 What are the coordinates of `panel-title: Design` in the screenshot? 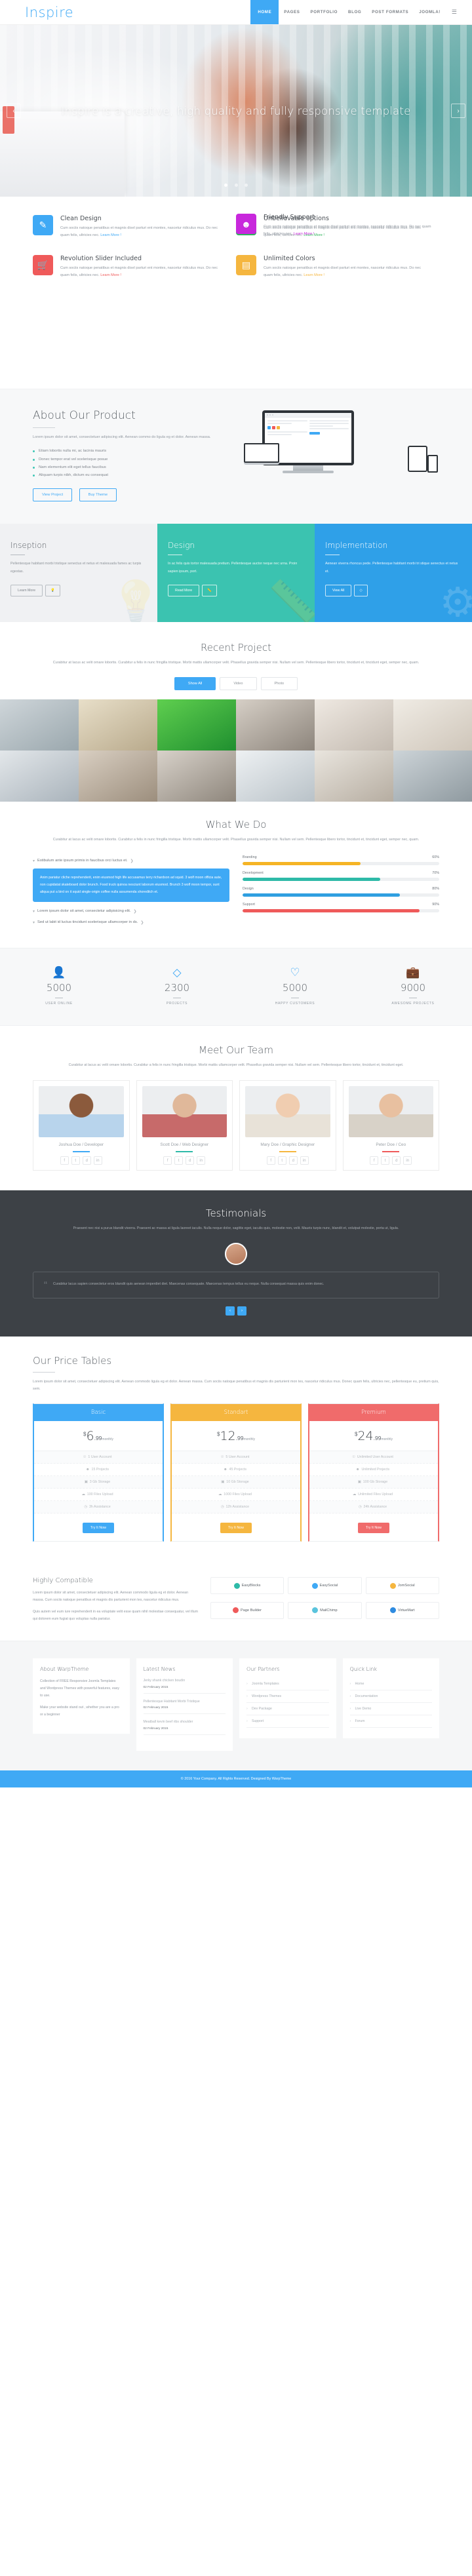 It's located at (181, 546).